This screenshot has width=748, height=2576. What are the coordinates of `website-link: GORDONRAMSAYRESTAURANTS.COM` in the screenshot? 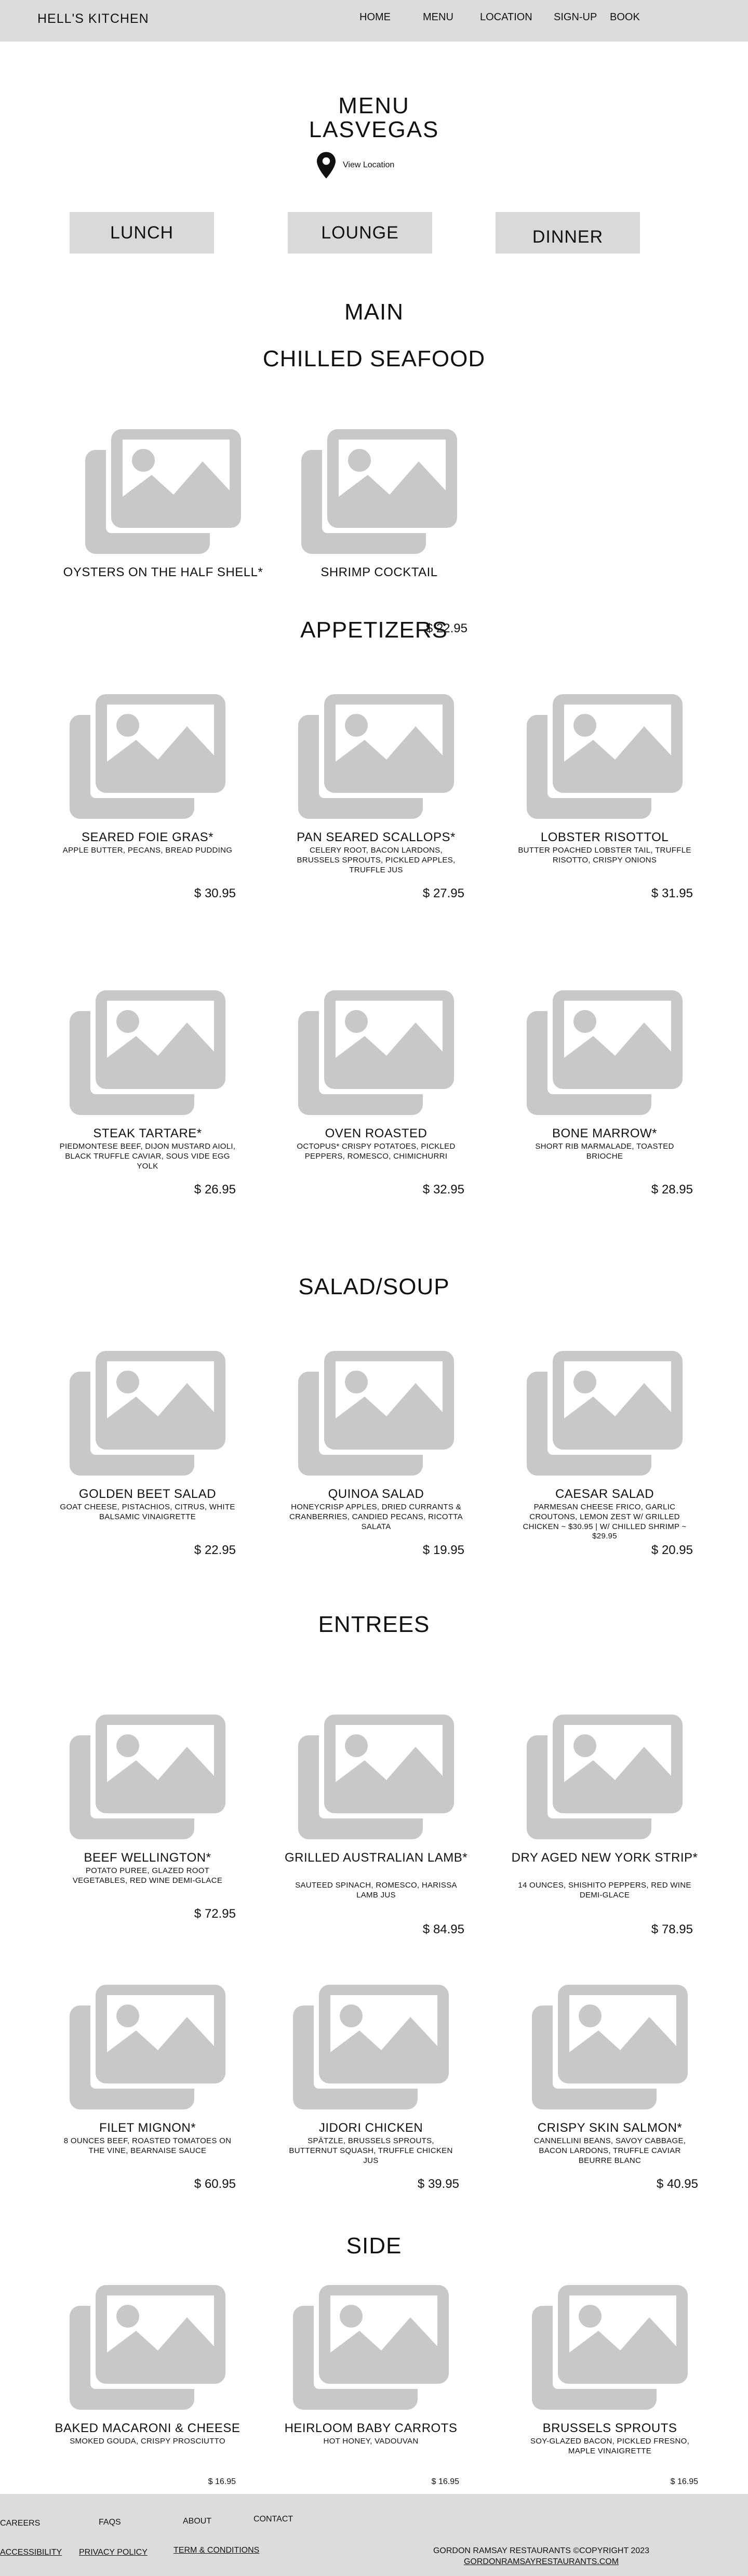 It's located at (541, 2562).